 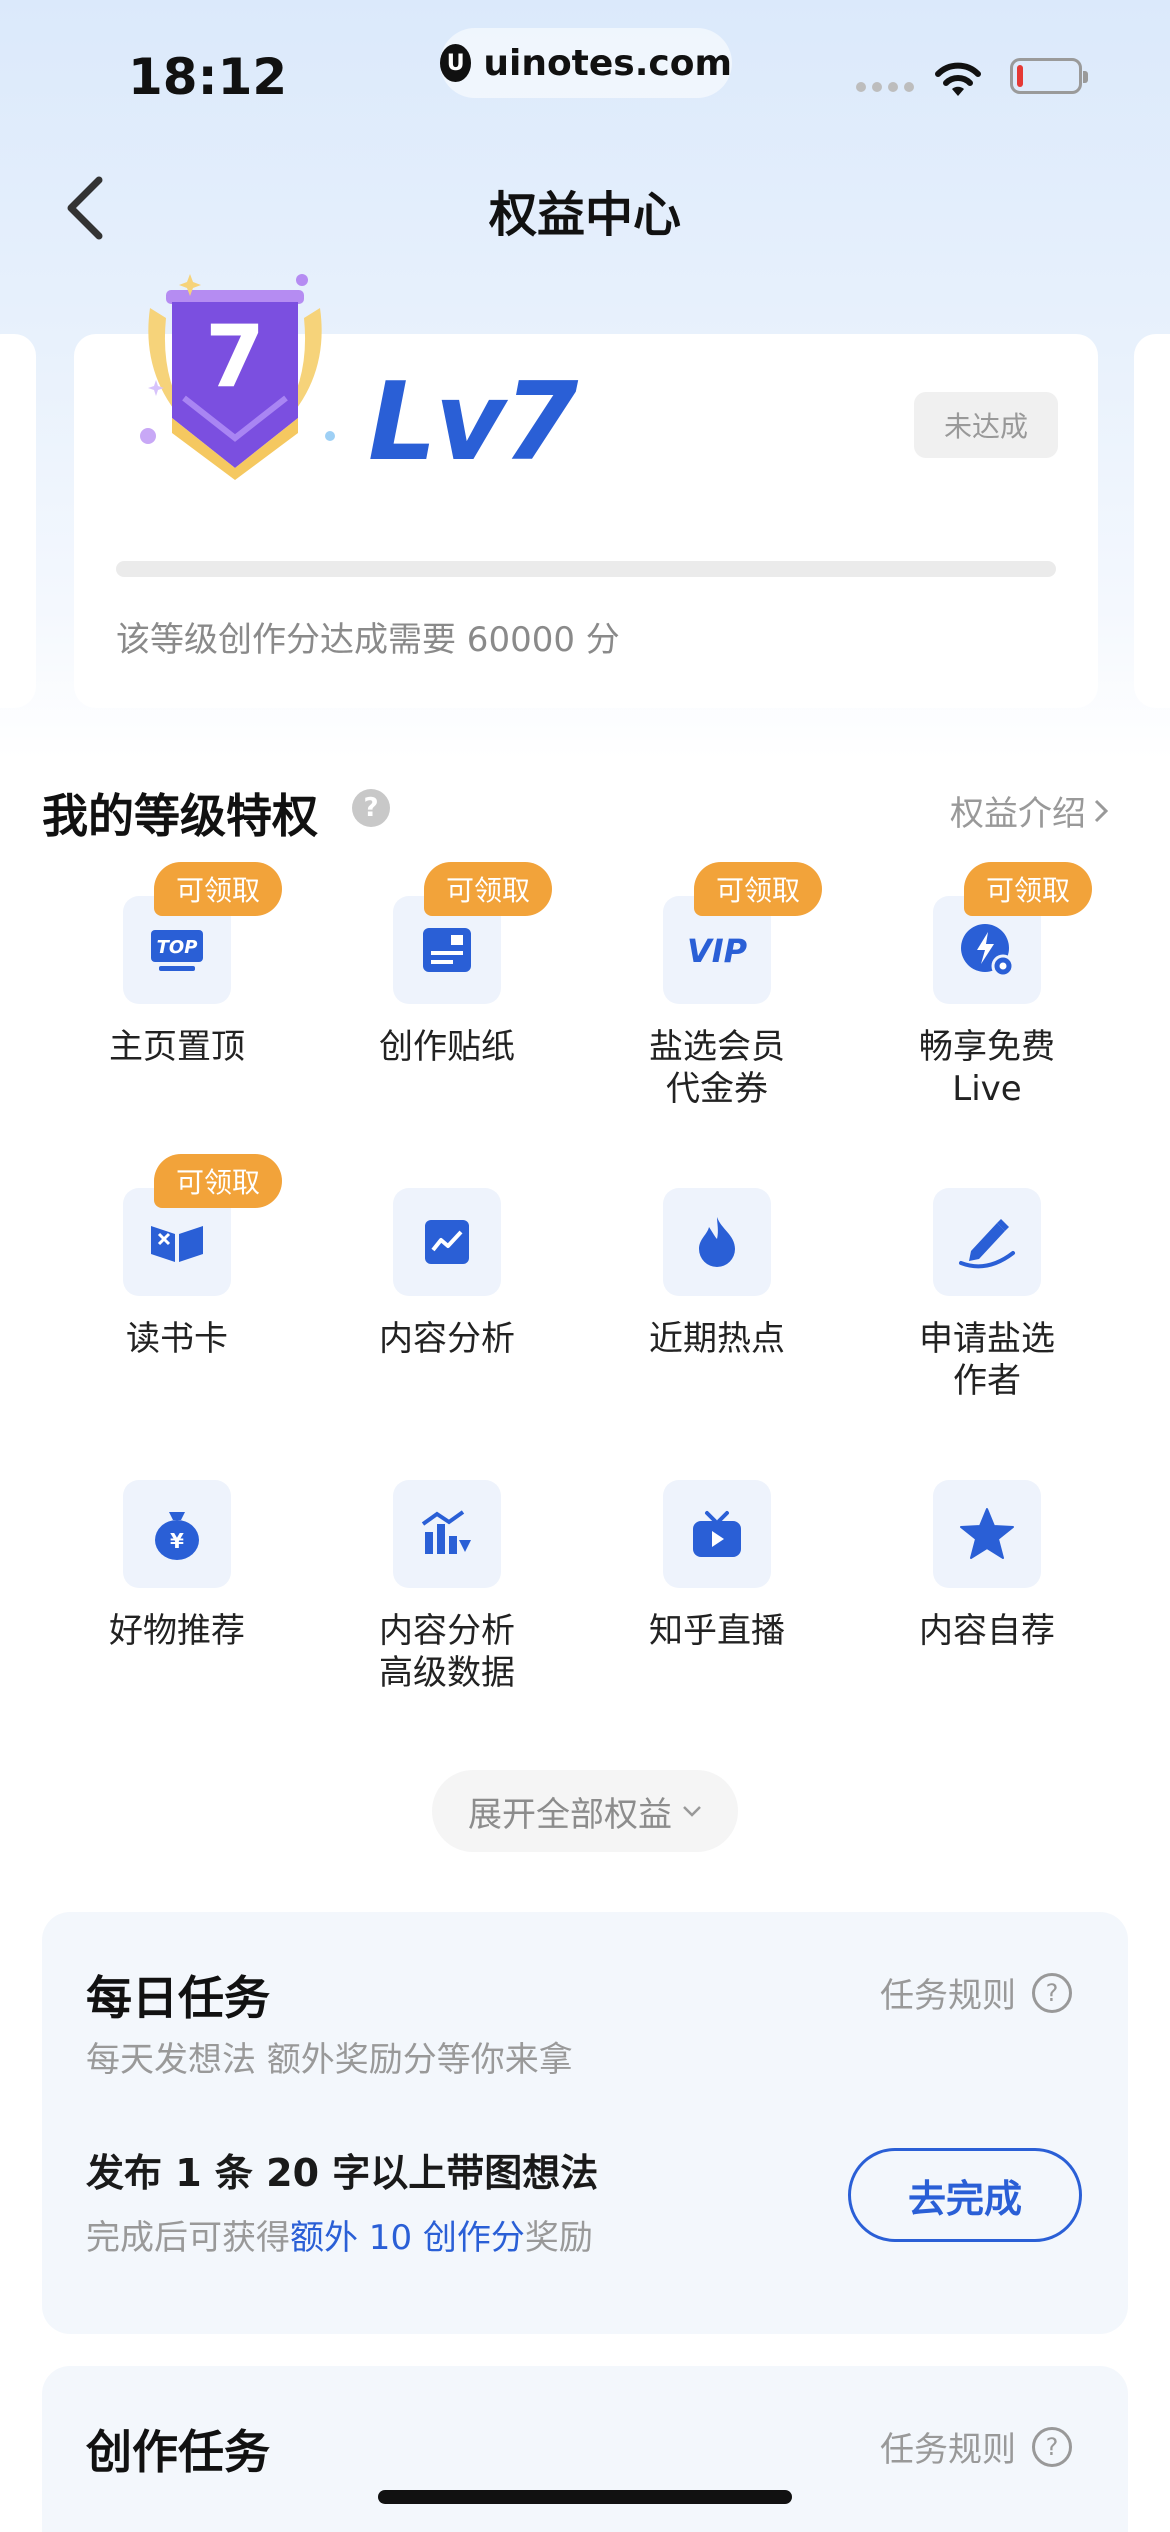 I want to click on url-text: uinotes.com, so click(x=607, y=63).